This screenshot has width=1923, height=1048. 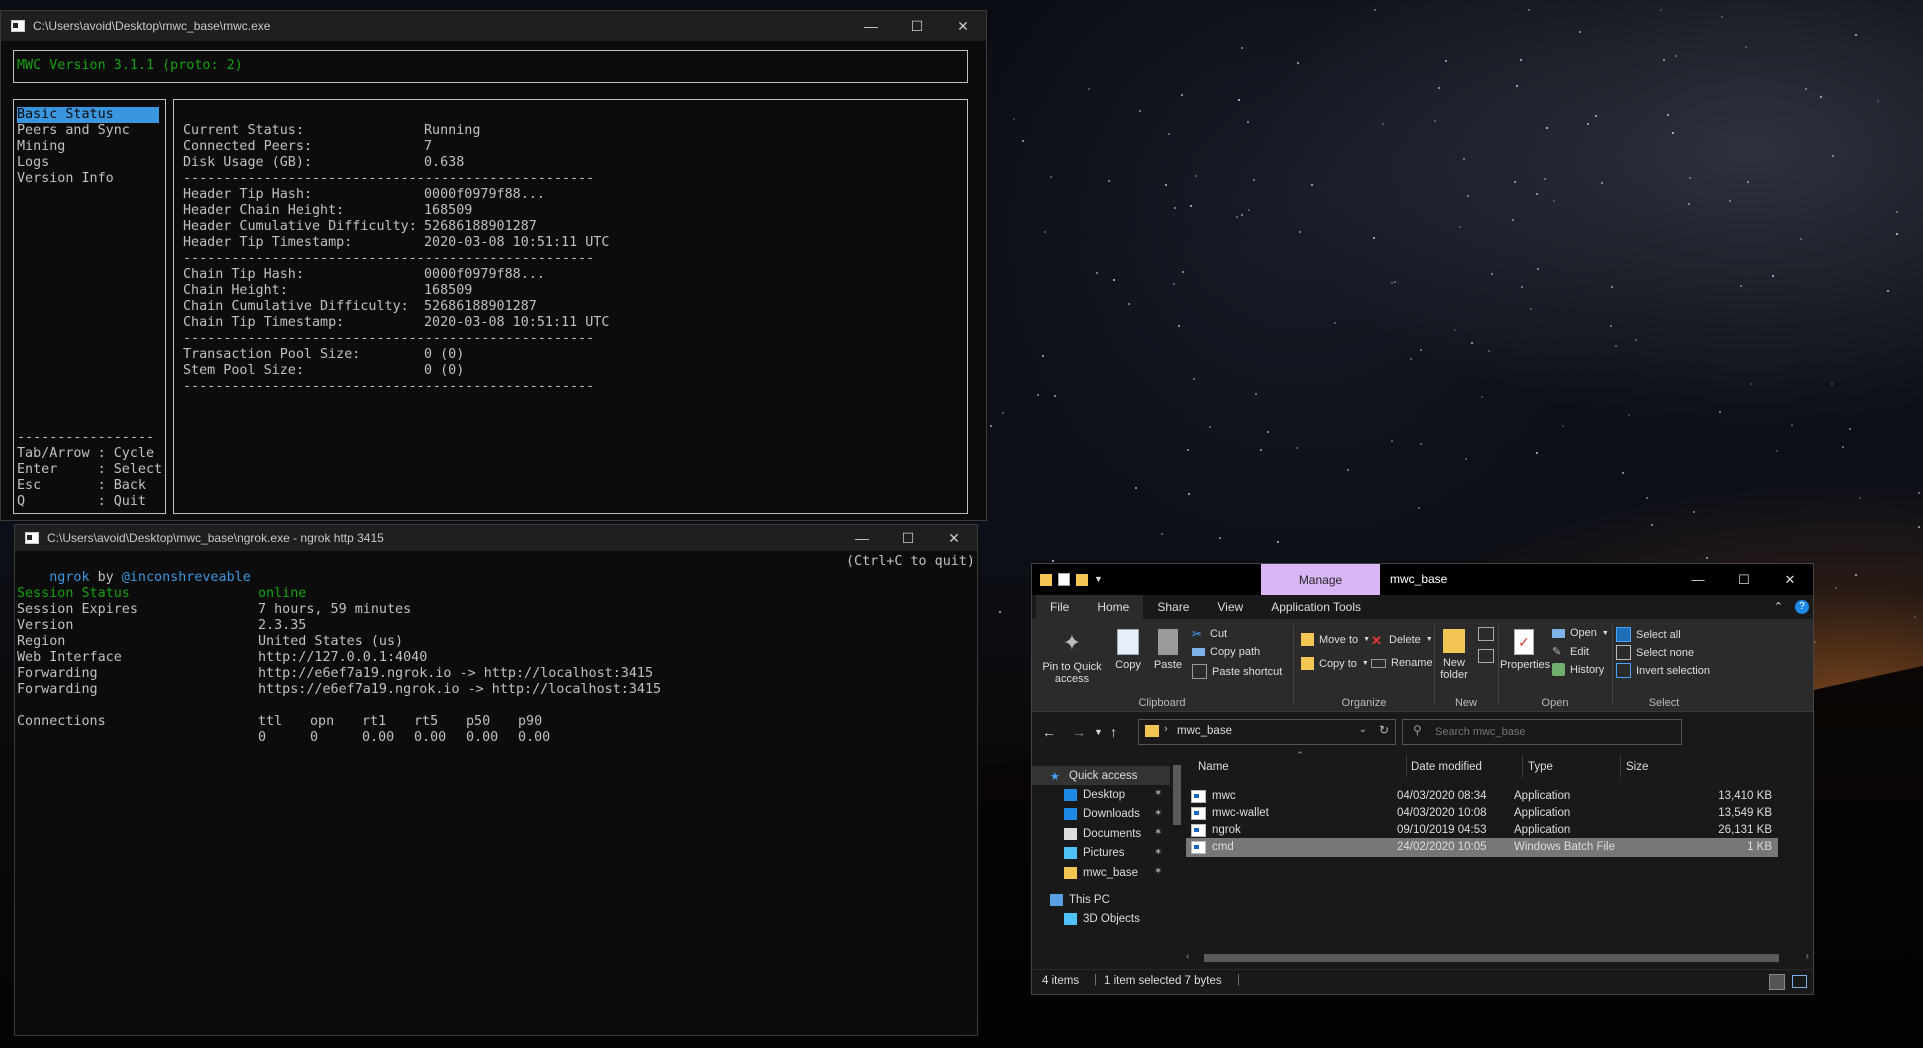 What do you see at coordinates (88, 131) in the screenshot?
I see `menu-item: Peers and Sync` at bounding box center [88, 131].